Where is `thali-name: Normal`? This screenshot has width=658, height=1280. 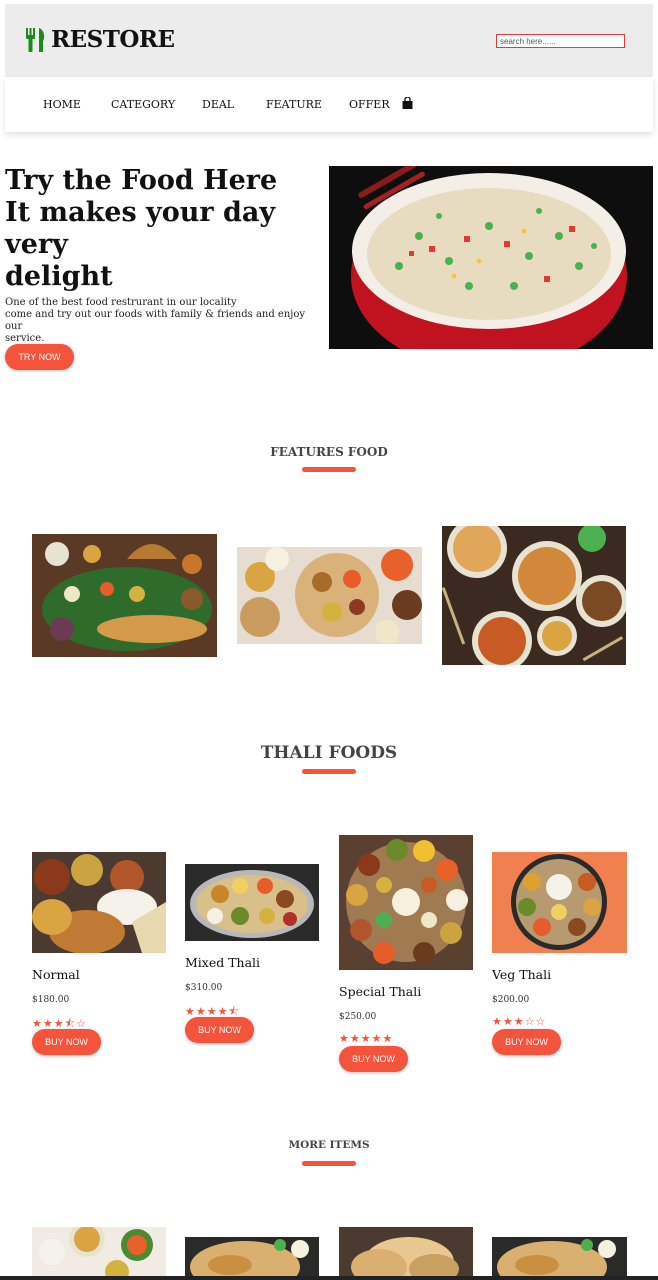 thali-name: Normal is located at coordinates (56, 974).